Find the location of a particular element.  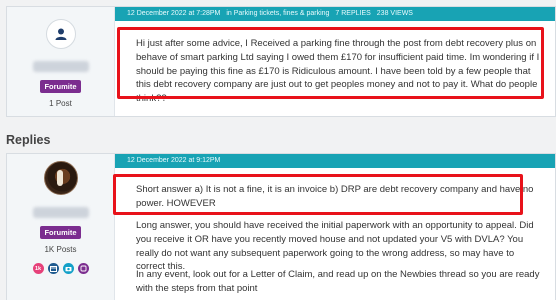

reply-count: 7 REPLIES is located at coordinates (353, 13).